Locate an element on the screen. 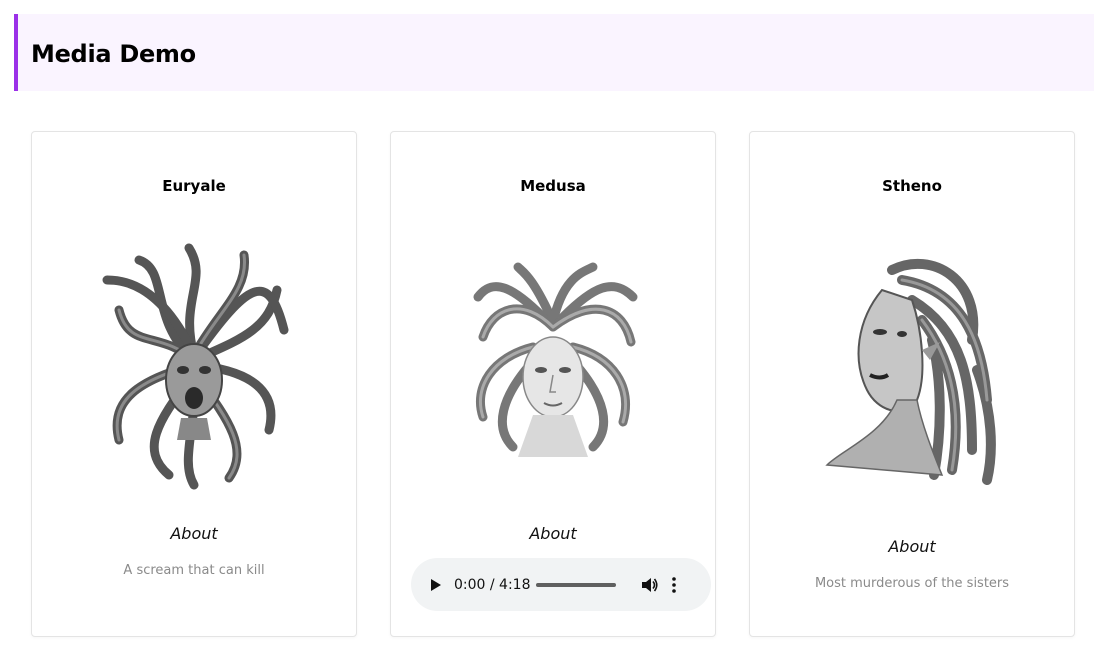  card-title: Stheno is located at coordinates (912, 186).